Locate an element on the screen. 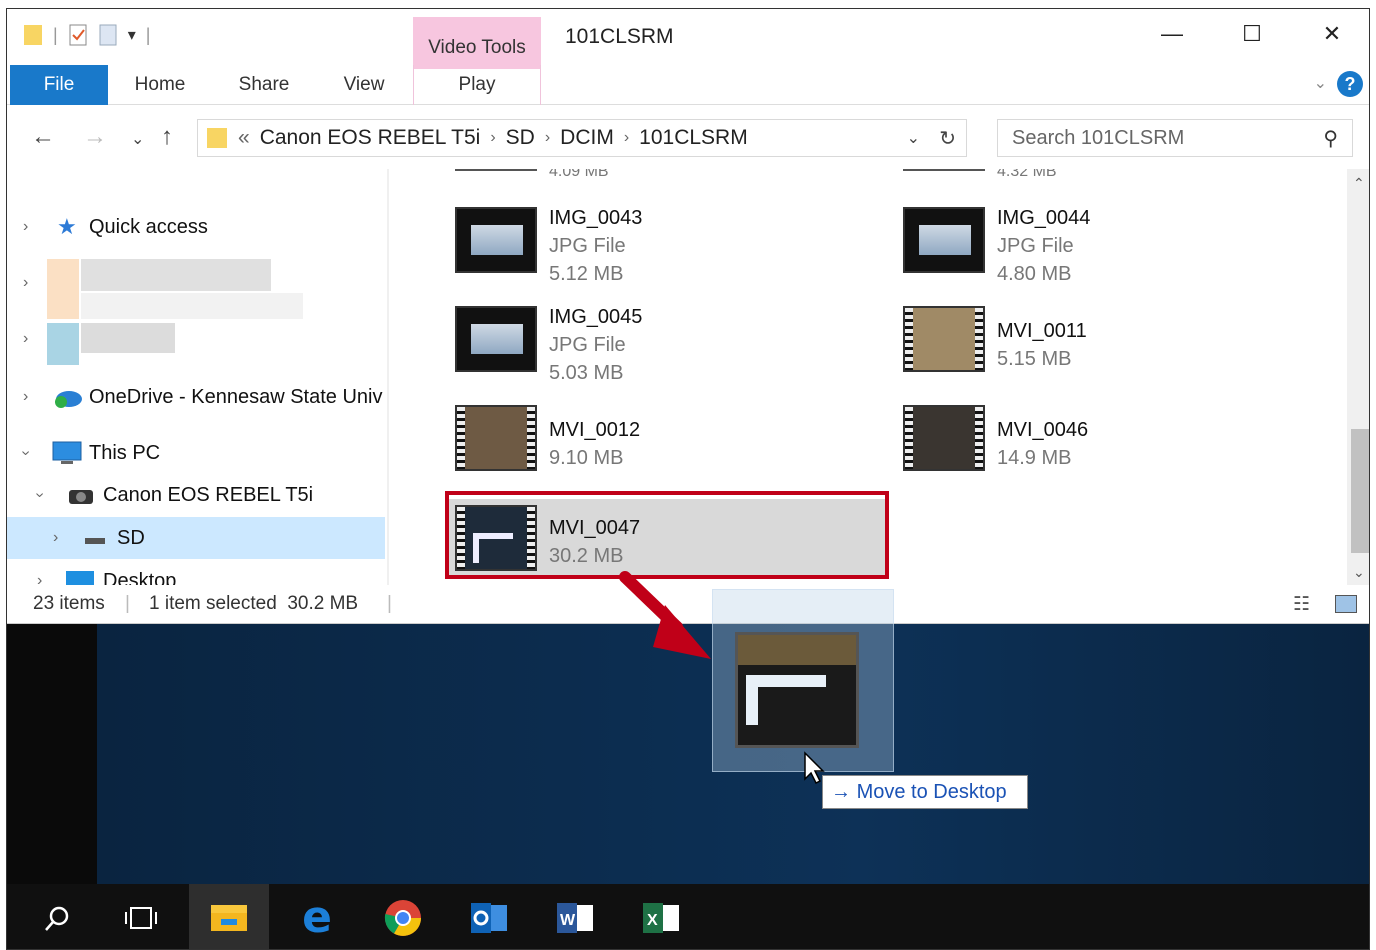 This screenshot has height=950, width=1376. nav-item-desktop: › Desktop is located at coordinates (198, 573).